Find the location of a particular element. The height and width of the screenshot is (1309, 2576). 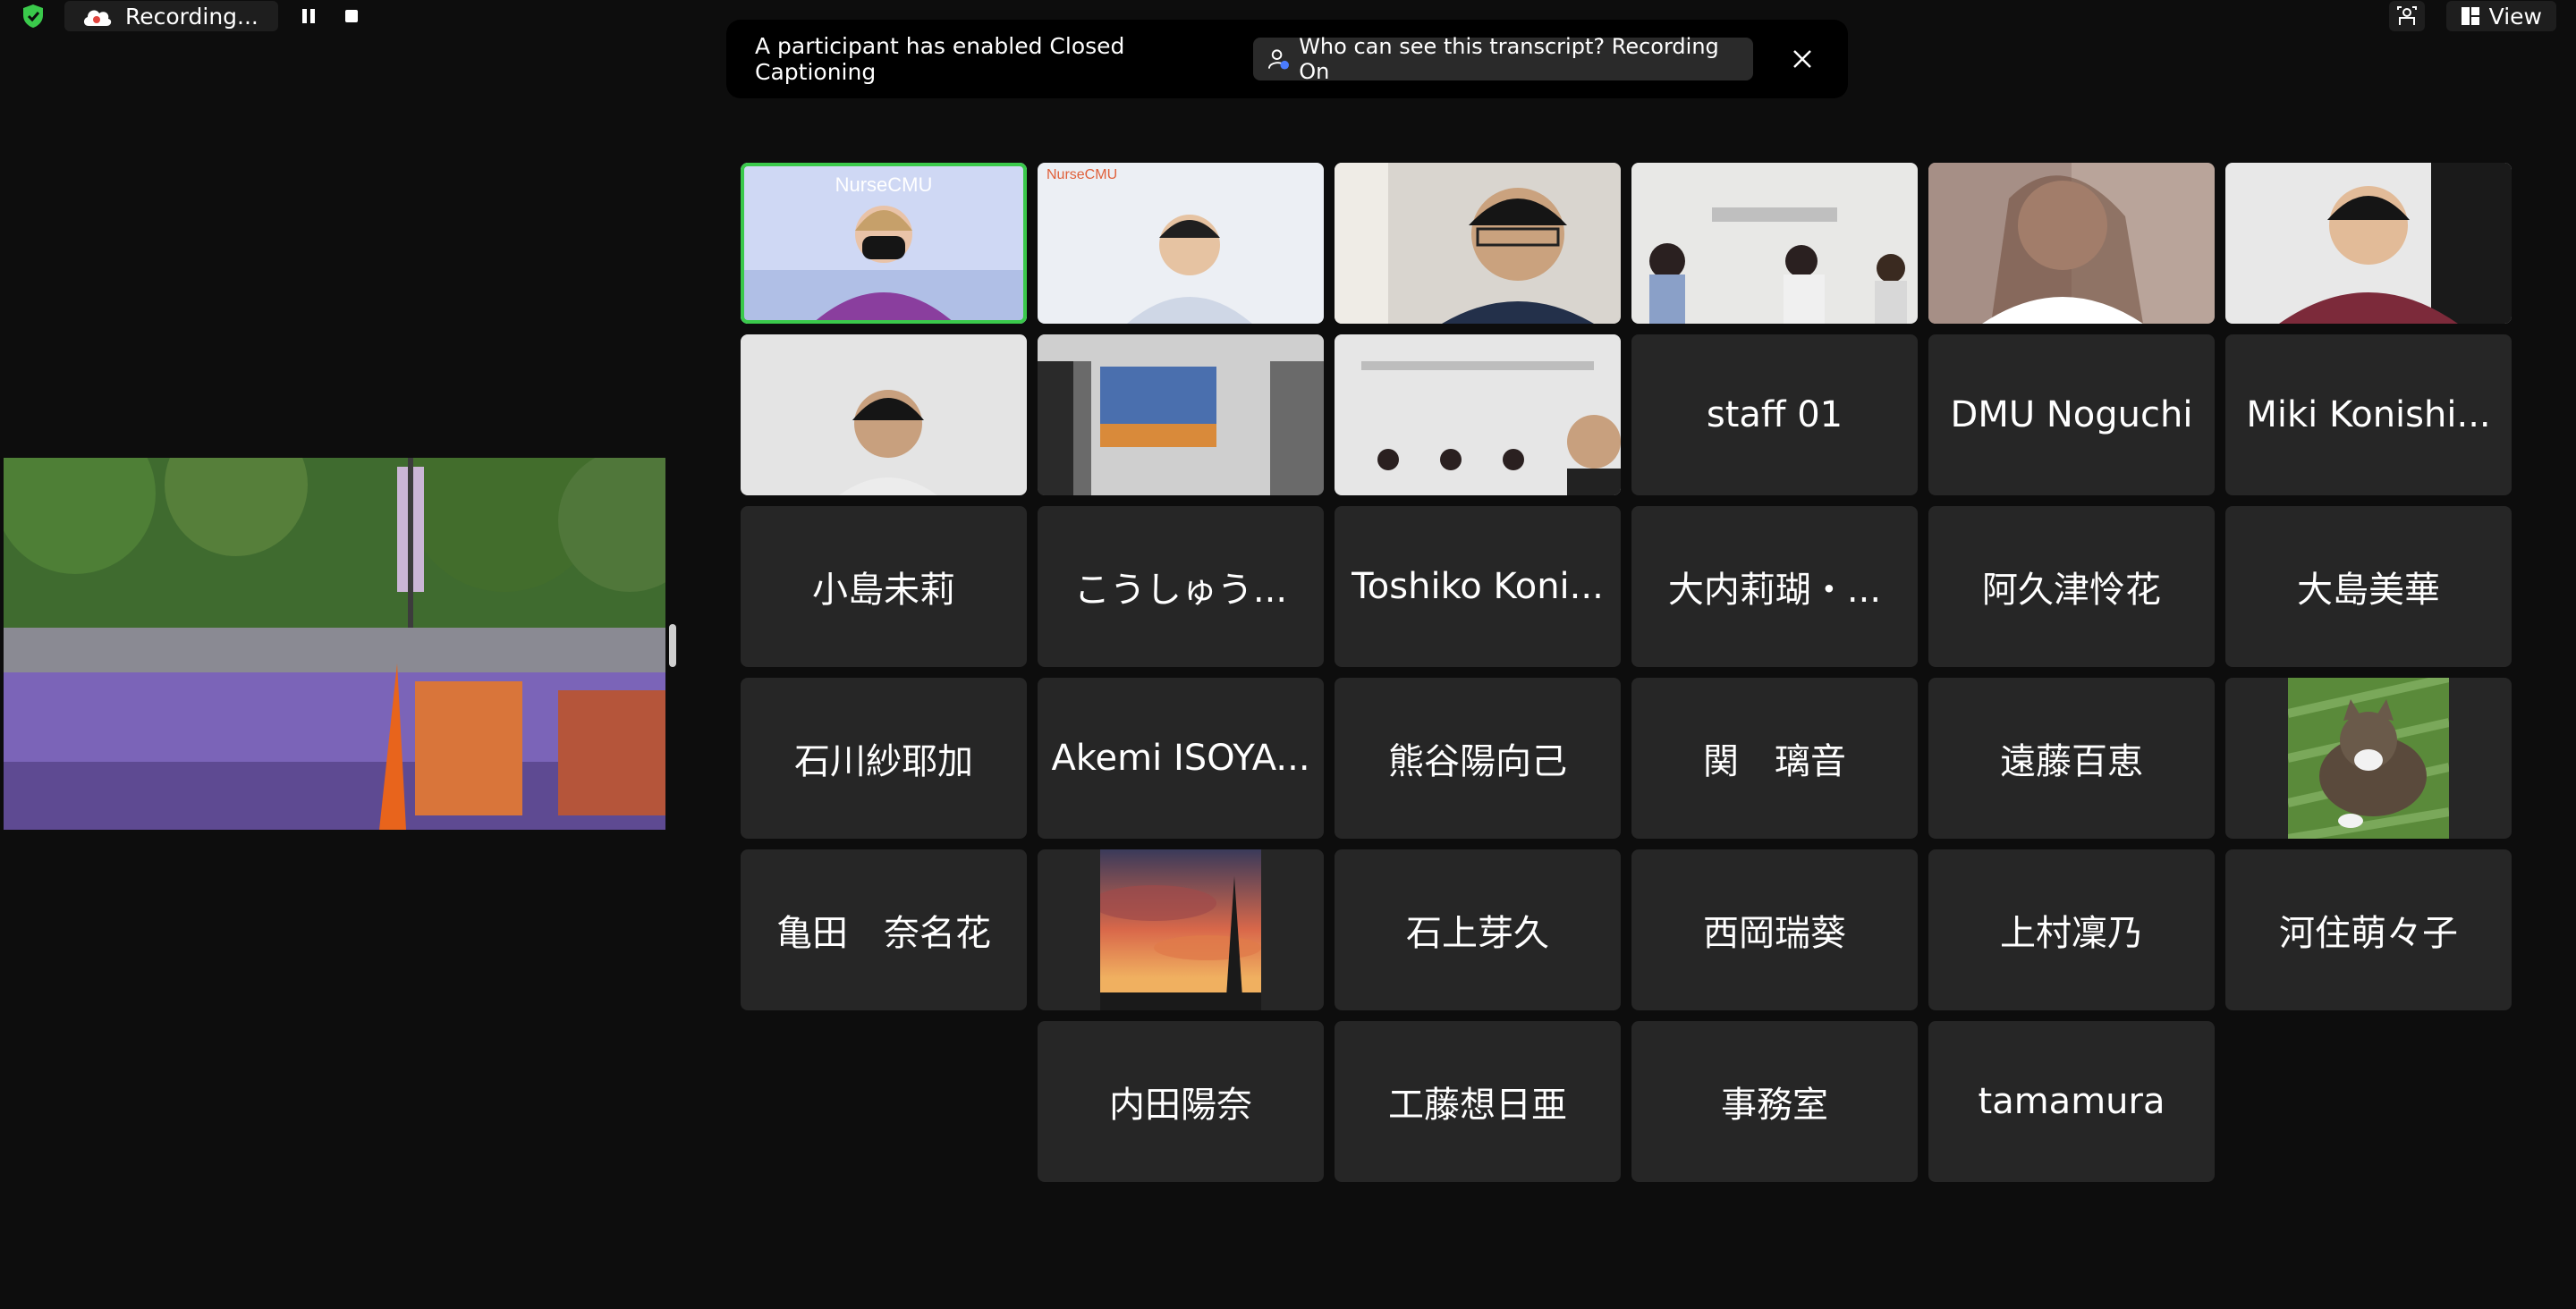

participant-tile: 内田陽奈 is located at coordinates (1181, 1101).